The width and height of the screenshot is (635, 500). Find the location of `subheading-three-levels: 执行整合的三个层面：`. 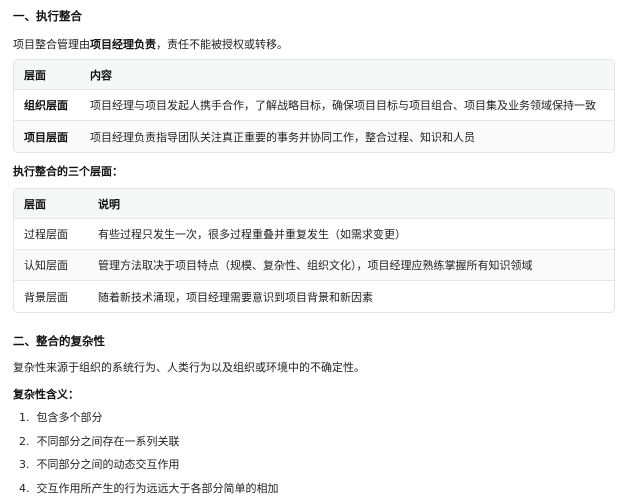

subheading-three-levels: 执行整合的三个层面： is located at coordinates (68, 171).